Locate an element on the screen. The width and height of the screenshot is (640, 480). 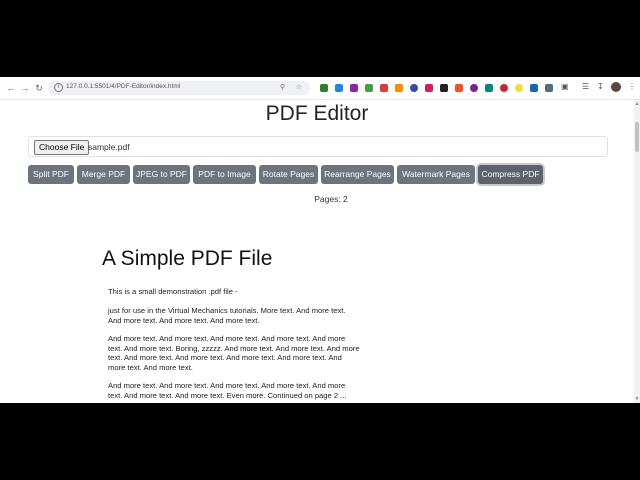
forward-arrow-icon: → is located at coordinates (25, 88).